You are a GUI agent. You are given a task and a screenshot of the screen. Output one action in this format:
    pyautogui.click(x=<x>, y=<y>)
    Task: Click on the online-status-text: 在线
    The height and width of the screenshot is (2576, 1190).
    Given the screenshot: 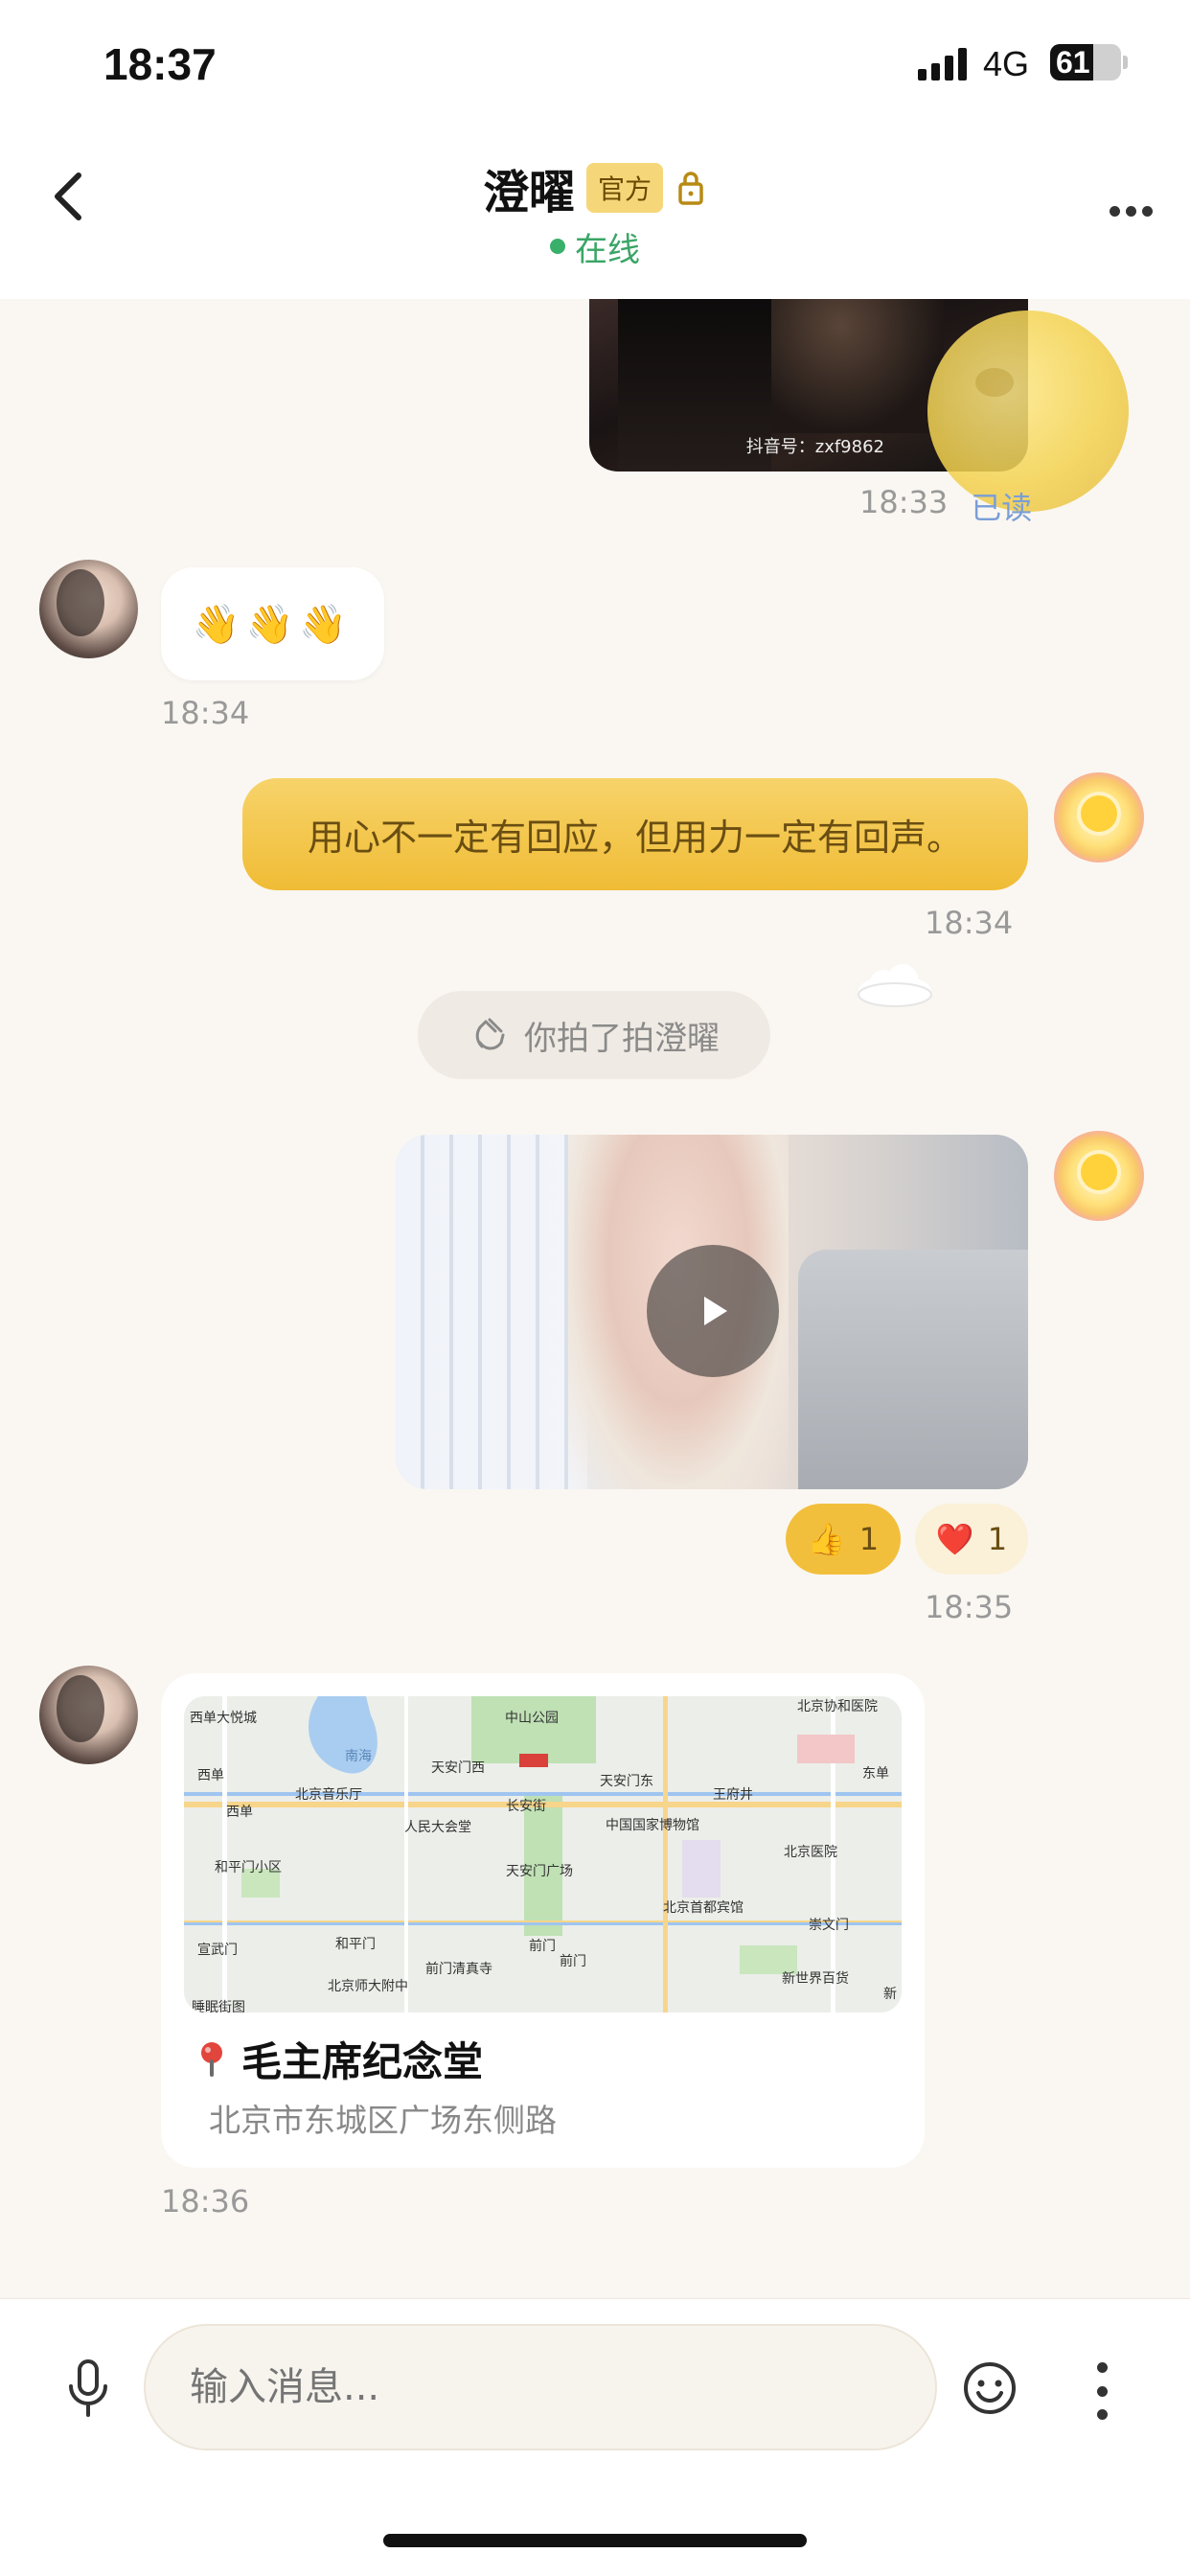 What is the action you would take?
    pyautogui.click(x=607, y=249)
    